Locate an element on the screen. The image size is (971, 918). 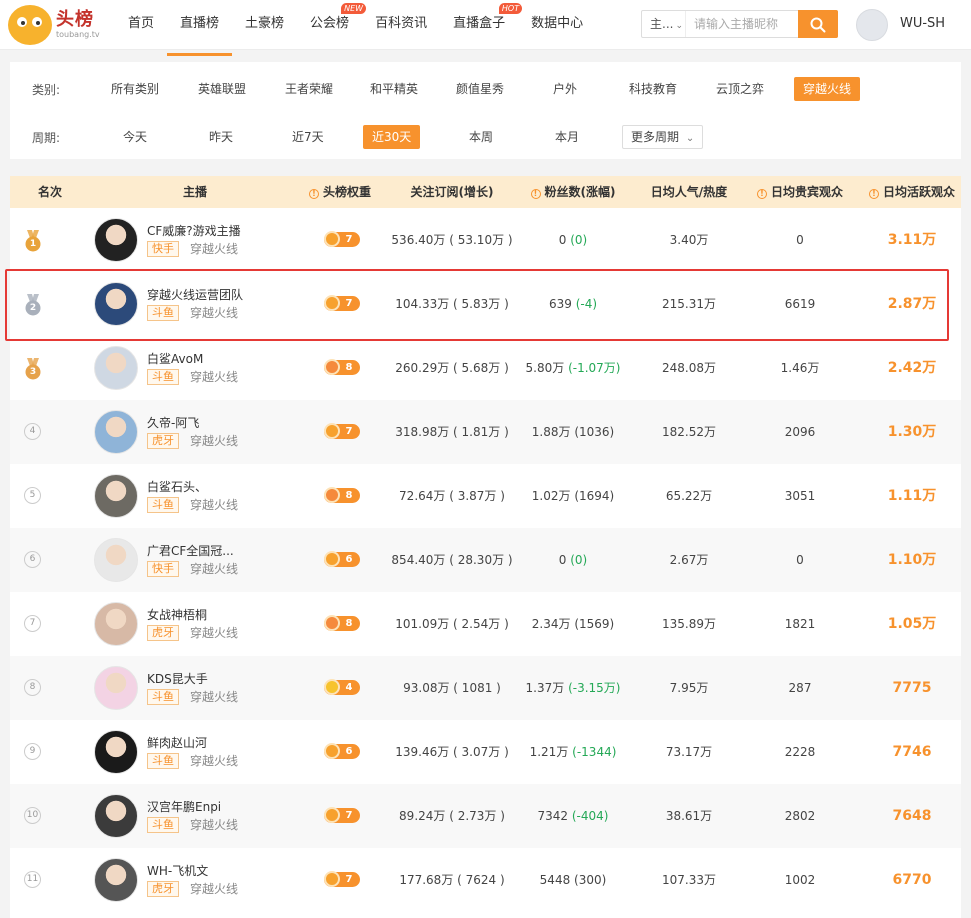
follow-cell: 89.24万 ( 2.73万 ) is located at coordinates (452, 816).